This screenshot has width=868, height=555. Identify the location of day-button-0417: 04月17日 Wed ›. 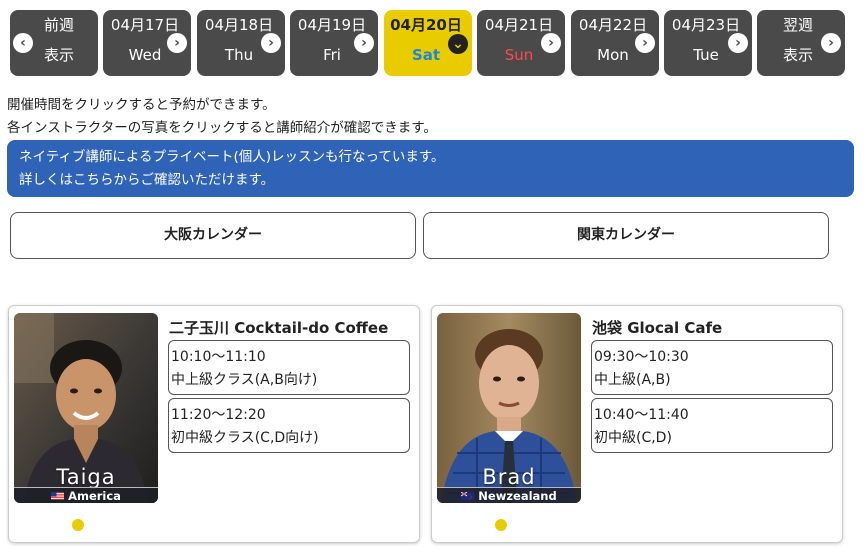
(147, 43).